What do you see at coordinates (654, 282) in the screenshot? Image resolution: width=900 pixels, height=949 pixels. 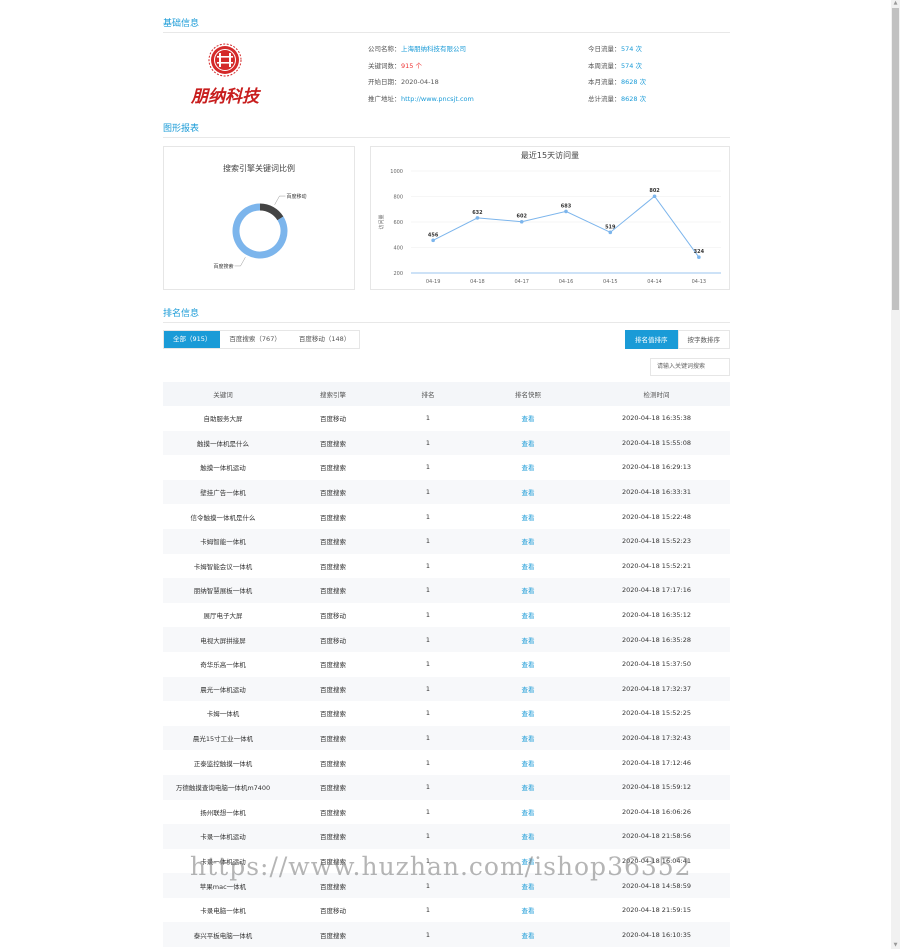 I see `x-tick-label-5: 04-14` at bounding box center [654, 282].